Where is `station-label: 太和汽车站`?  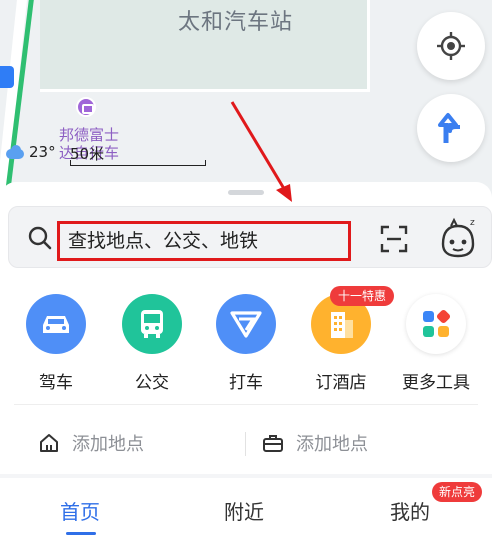
station-label: 太和汽车站 is located at coordinates (236, 22).